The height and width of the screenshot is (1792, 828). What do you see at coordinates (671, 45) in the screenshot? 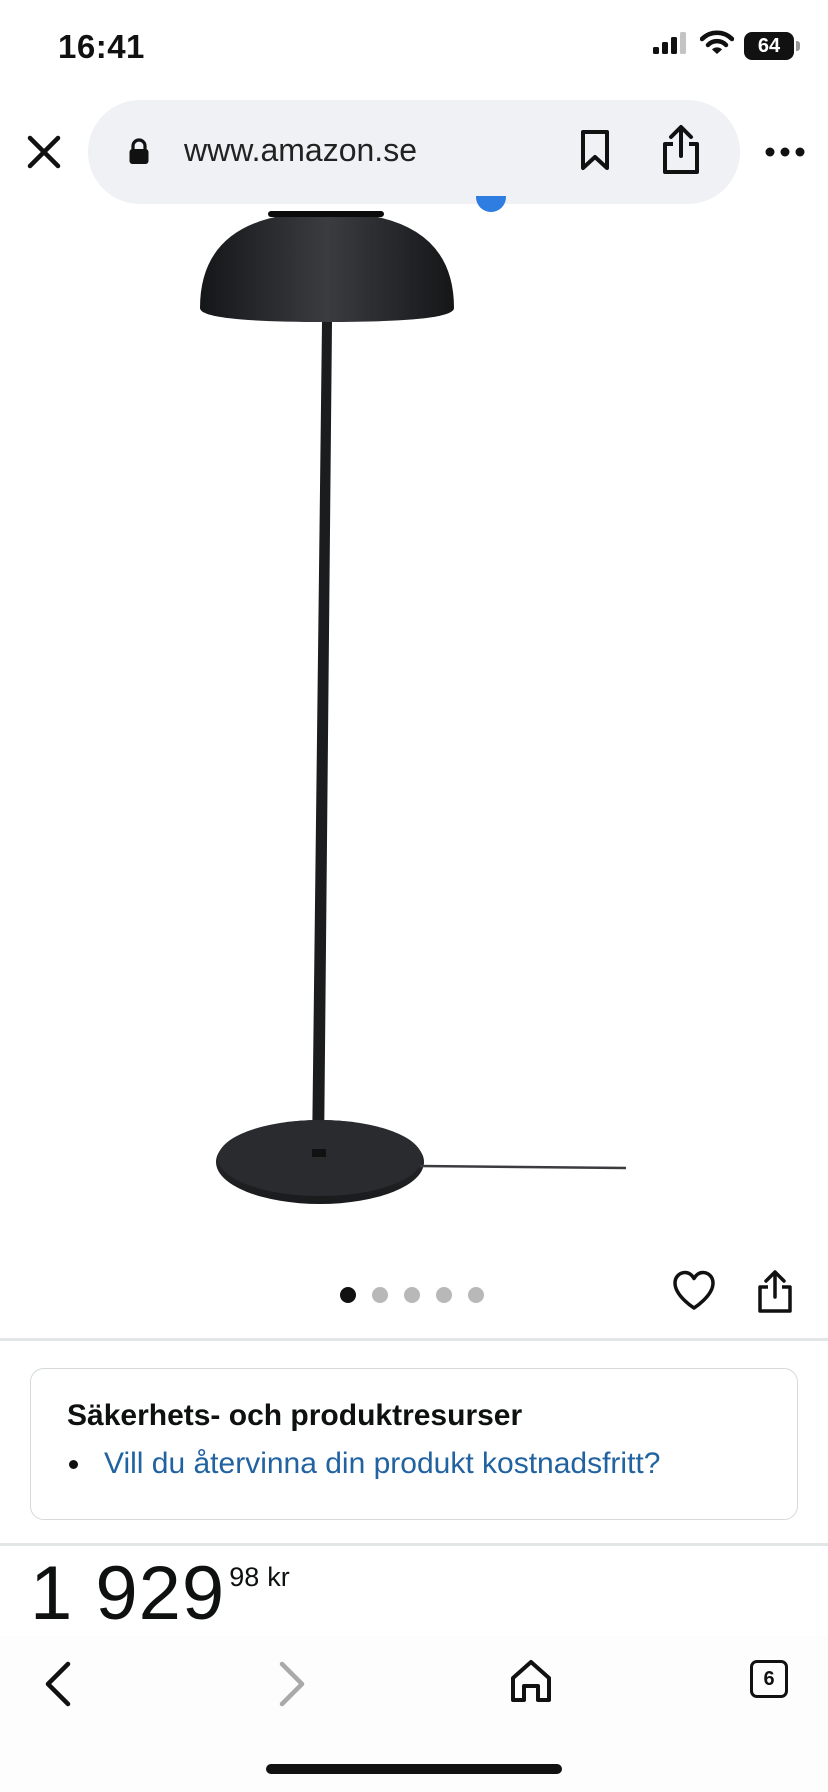
I see `signal-icon` at bounding box center [671, 45].